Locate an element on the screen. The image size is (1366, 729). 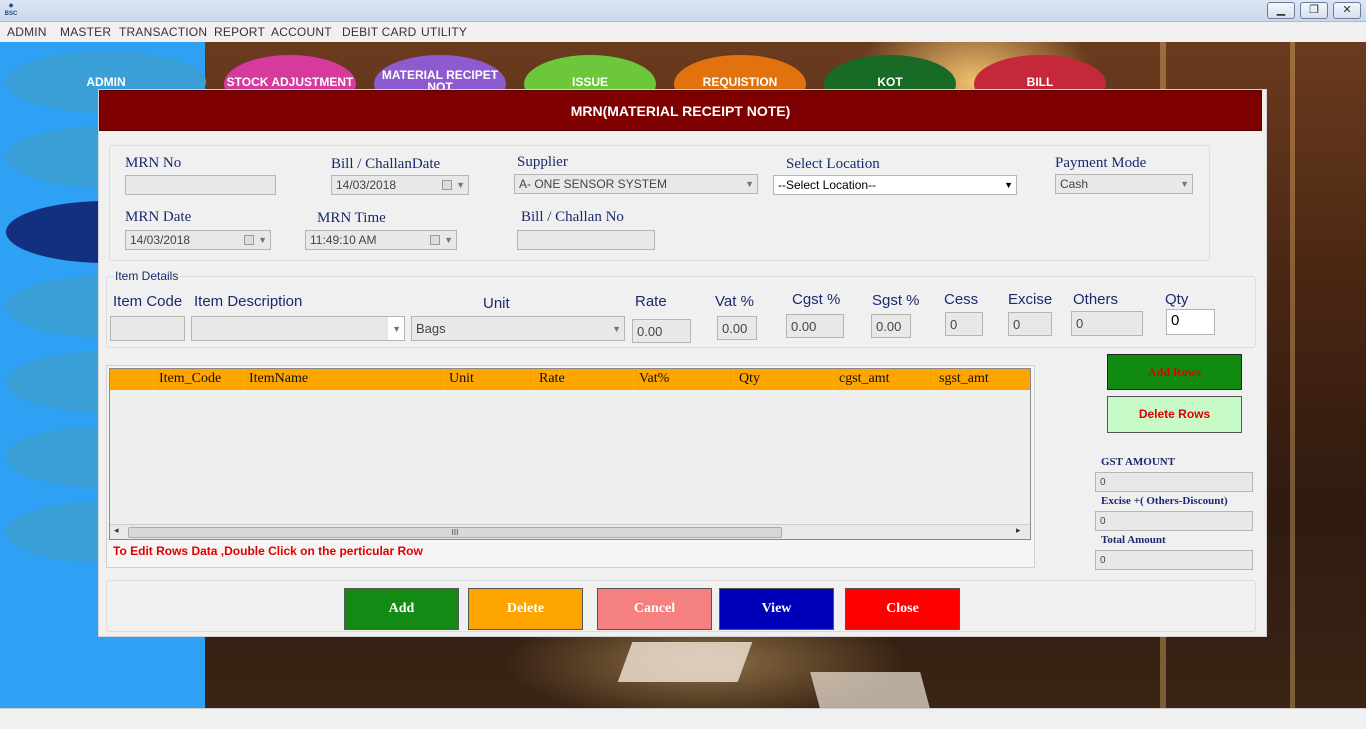
restore-button: ❐ is located at coordinates (1314, 10).